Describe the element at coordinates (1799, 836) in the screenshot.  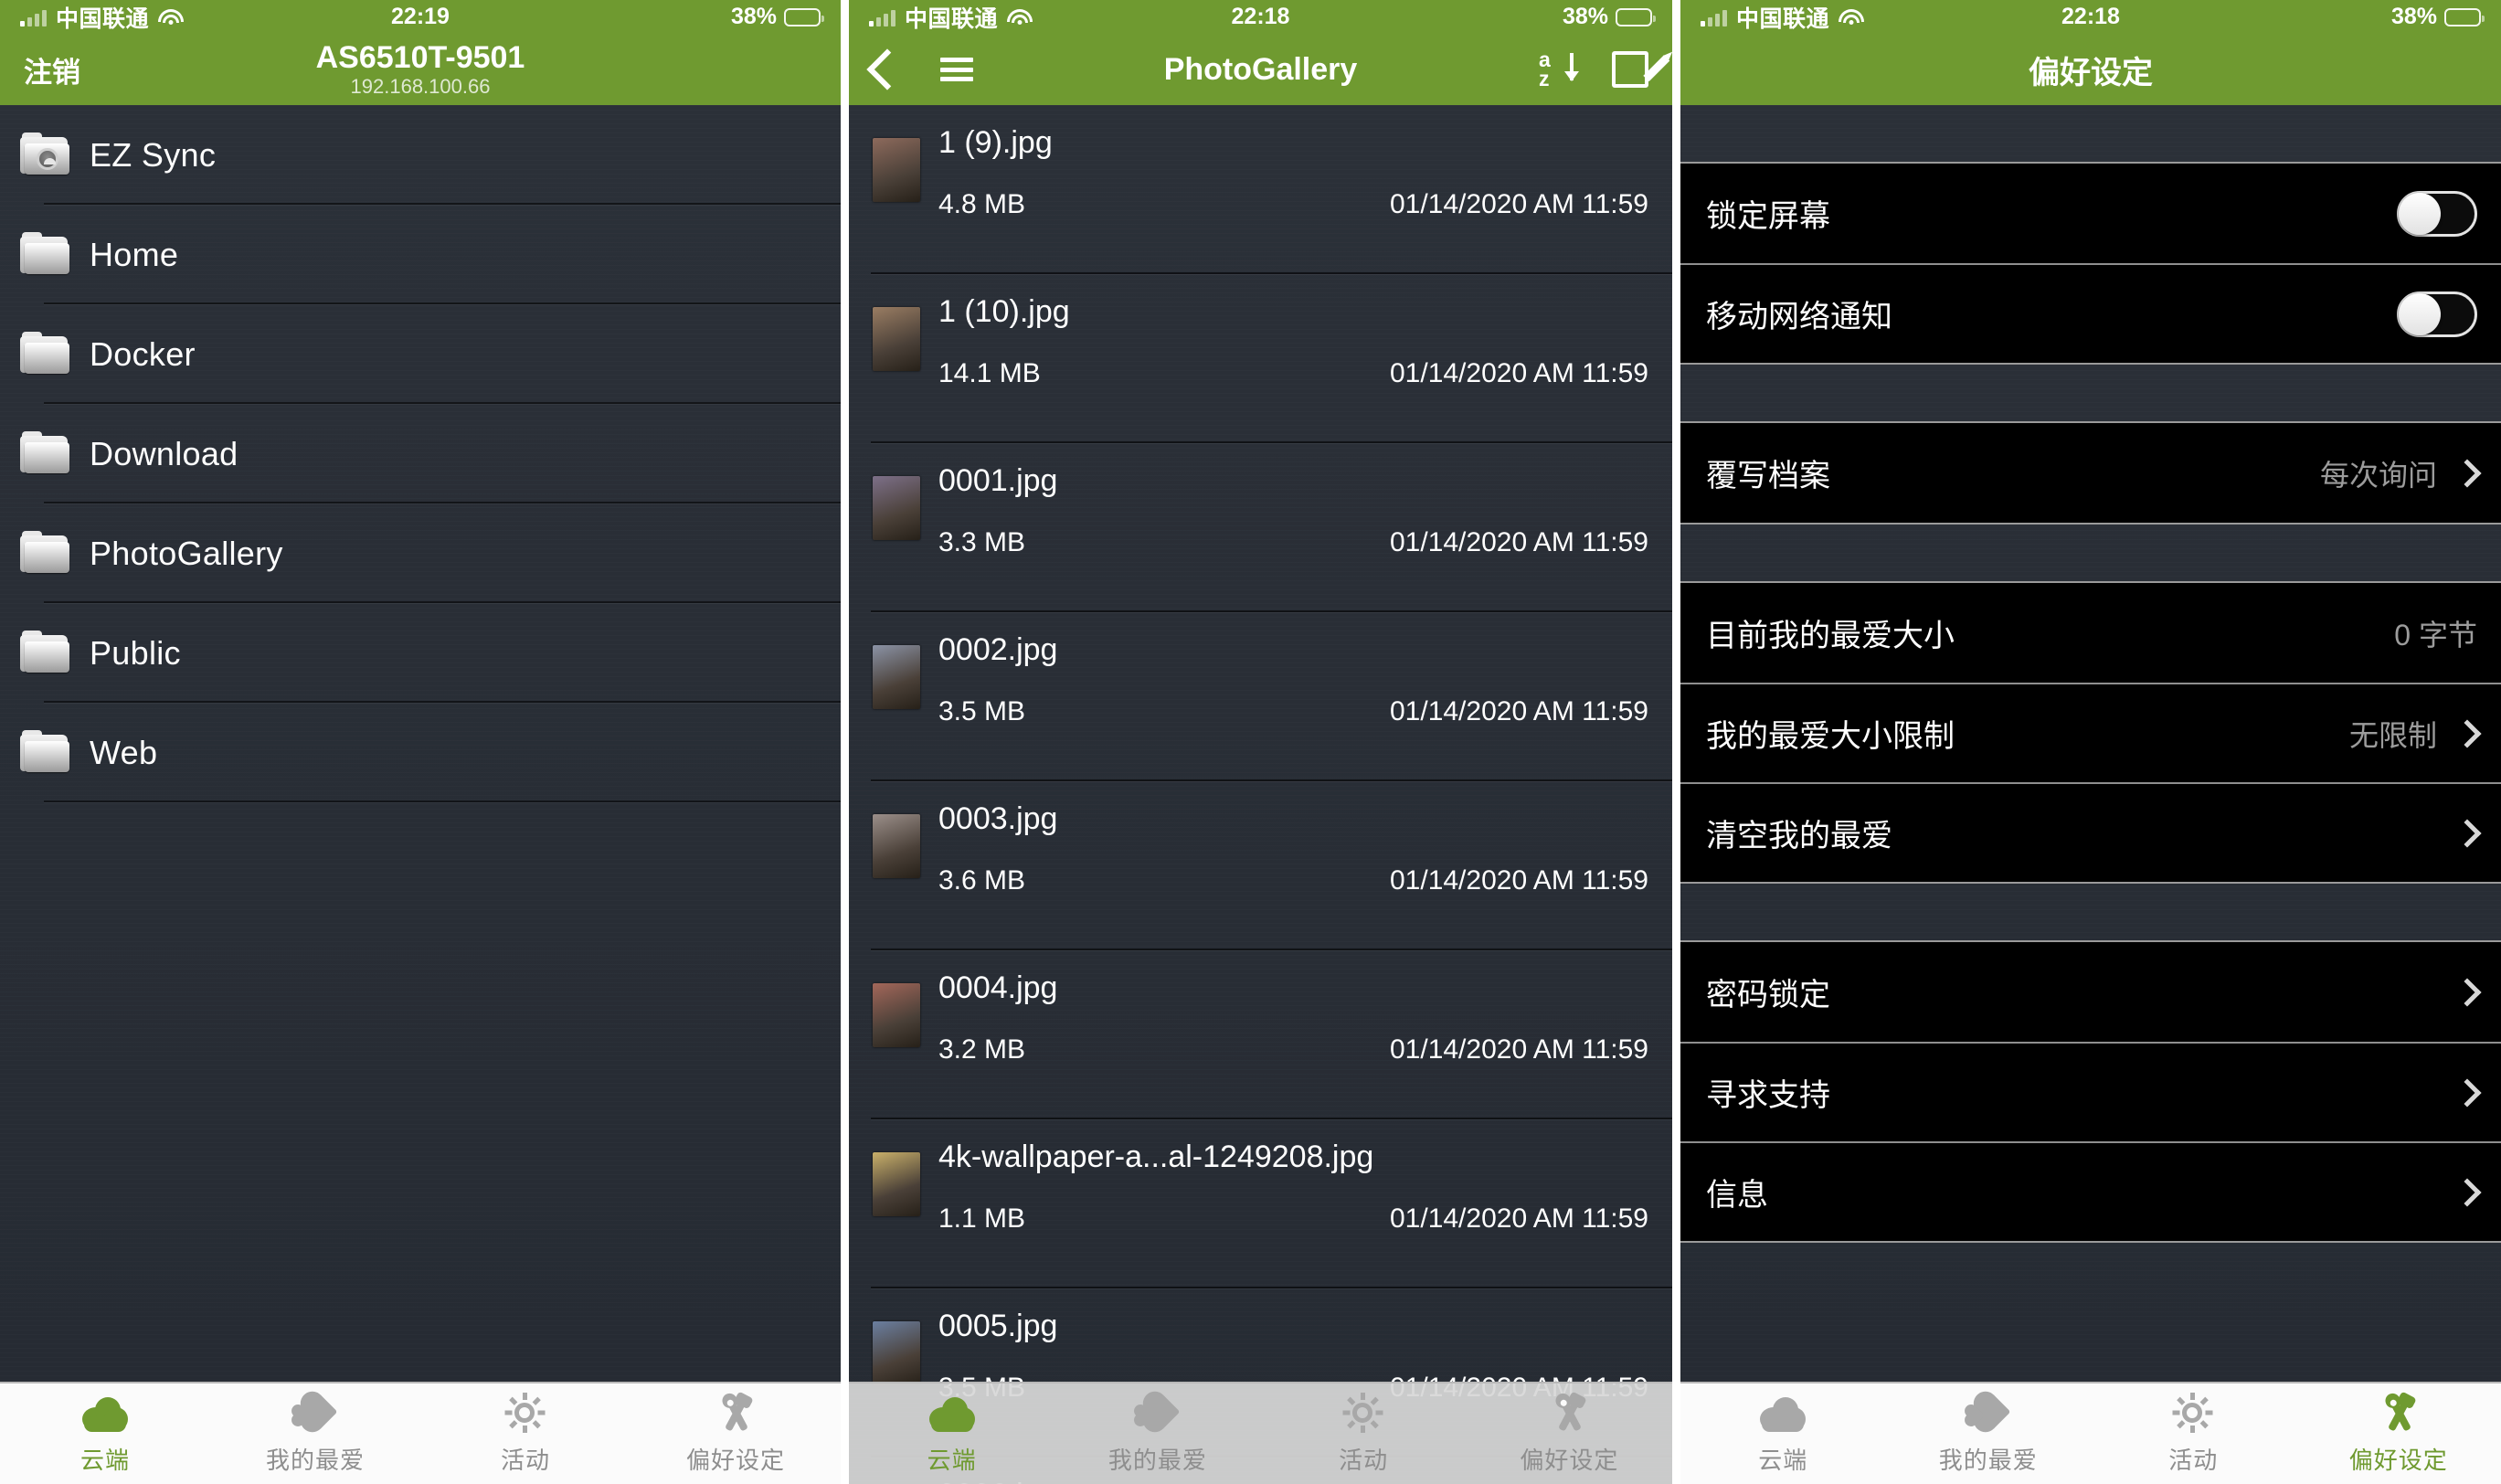
I see `settings-label: 清空我的最爱` at that location.